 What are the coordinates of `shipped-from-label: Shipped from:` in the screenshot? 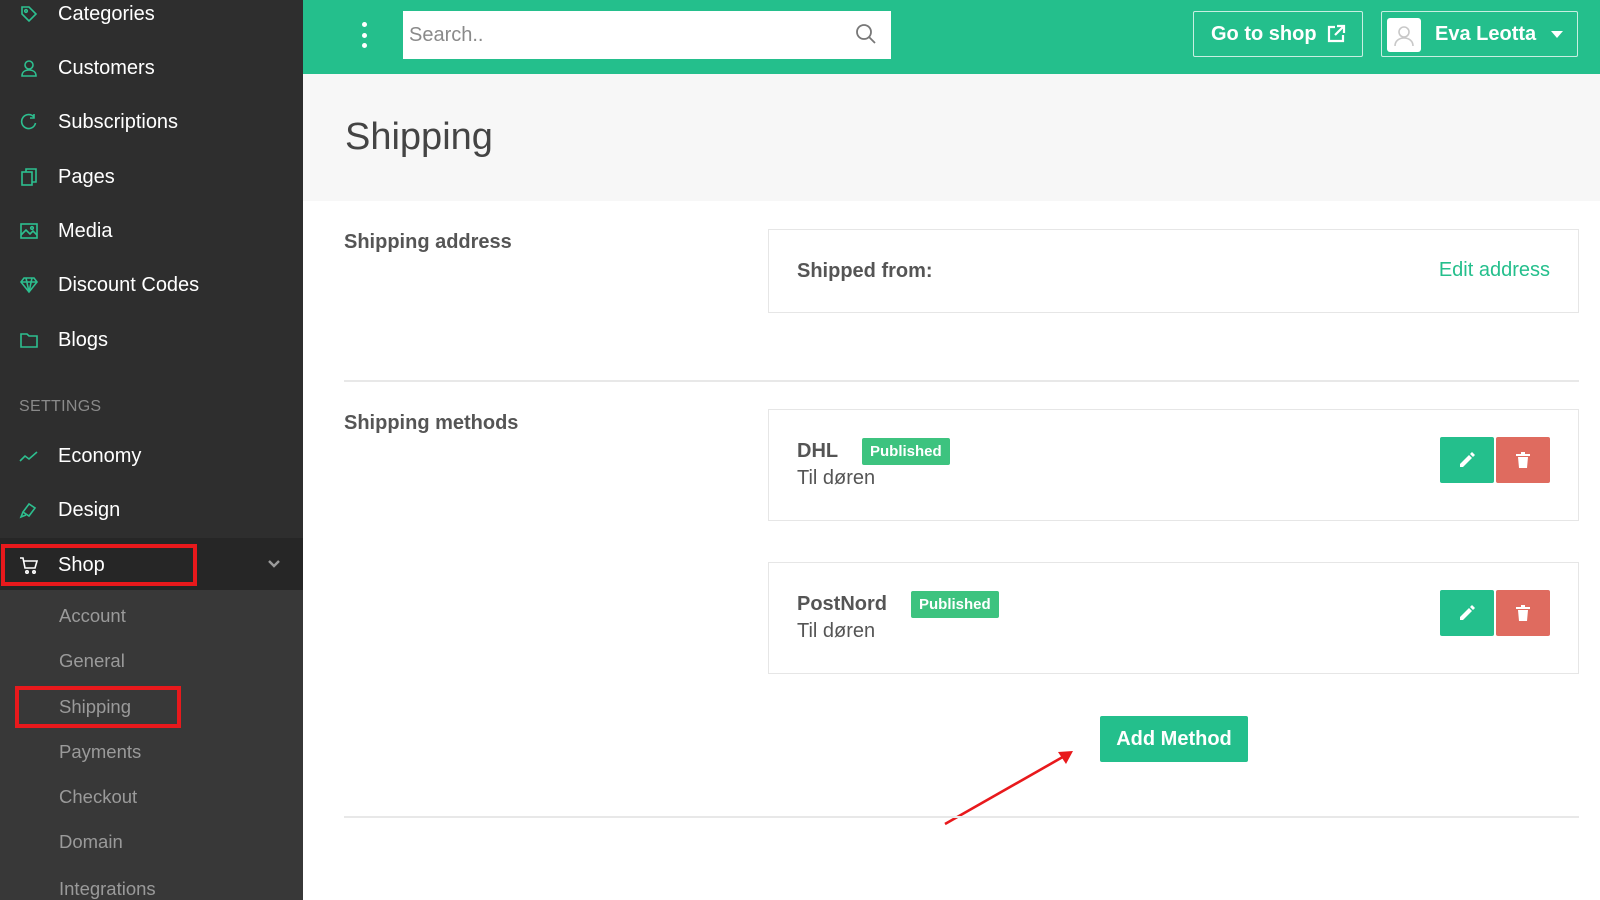 It's located at (865, 271).